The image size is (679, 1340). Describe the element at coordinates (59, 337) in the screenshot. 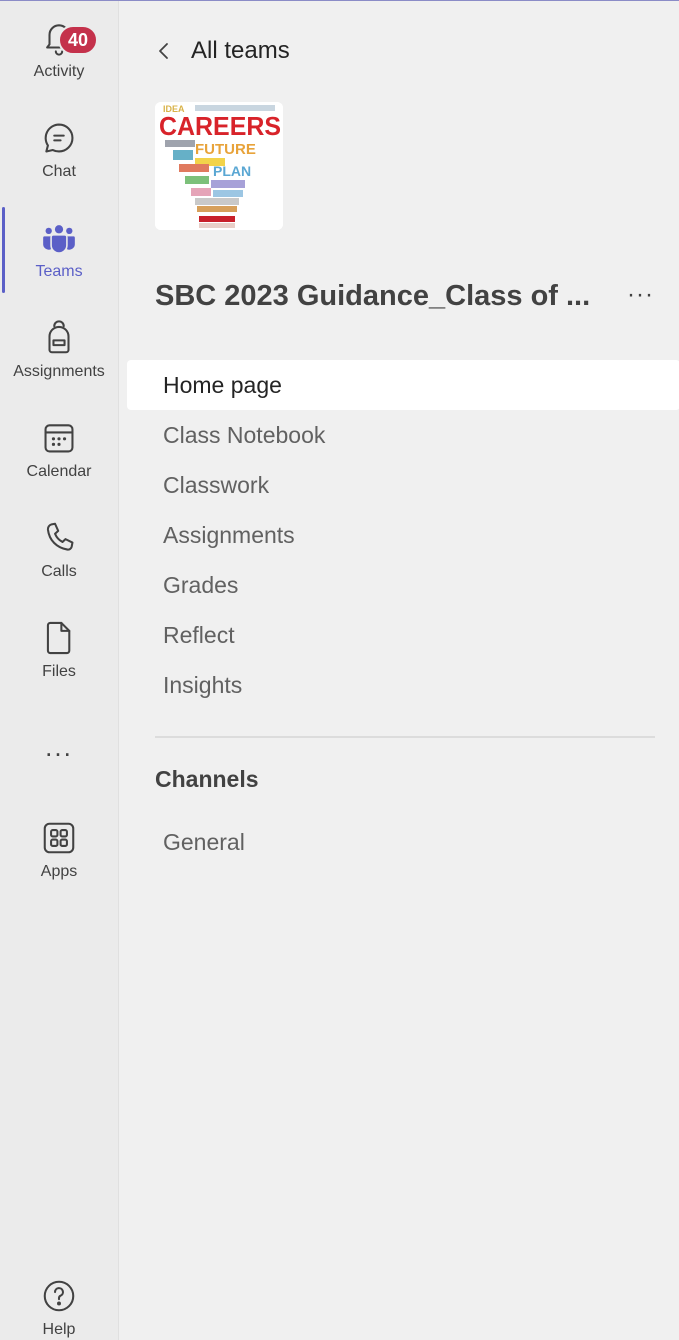

I see `backpack-icon` at that location.